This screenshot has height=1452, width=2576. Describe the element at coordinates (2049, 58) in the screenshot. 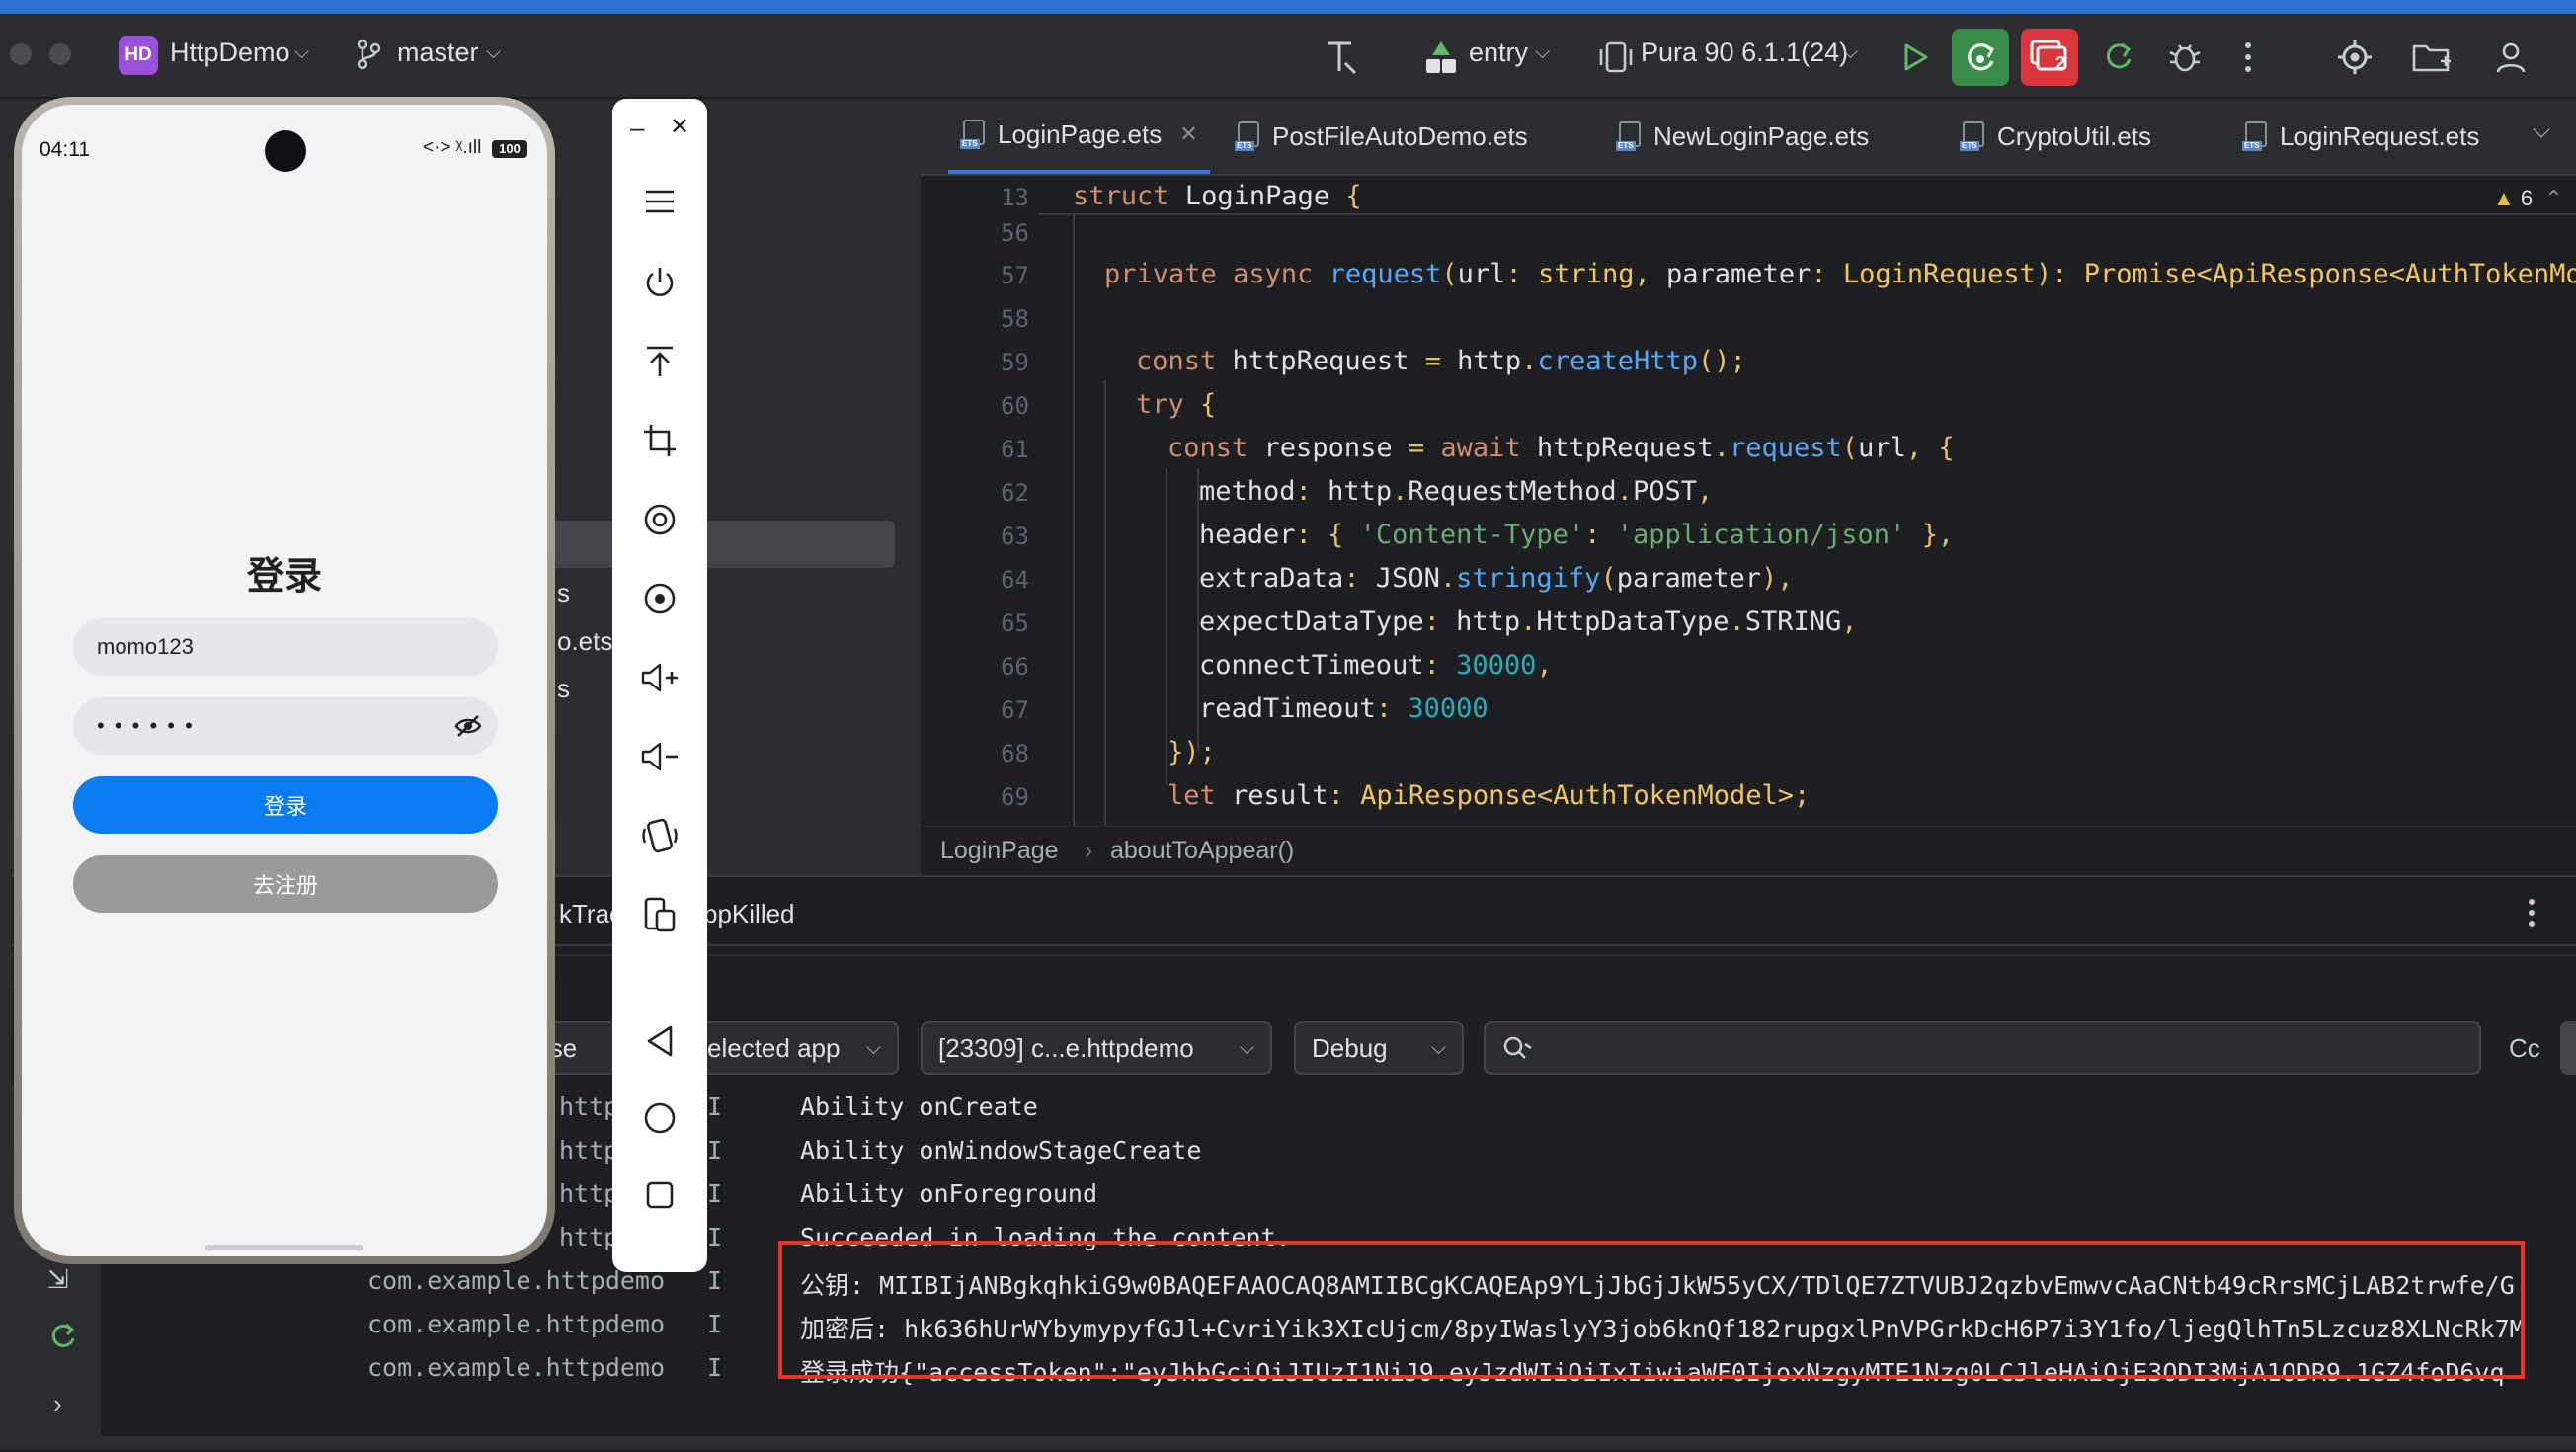

I see `device-manager-icon: 2` at that location.